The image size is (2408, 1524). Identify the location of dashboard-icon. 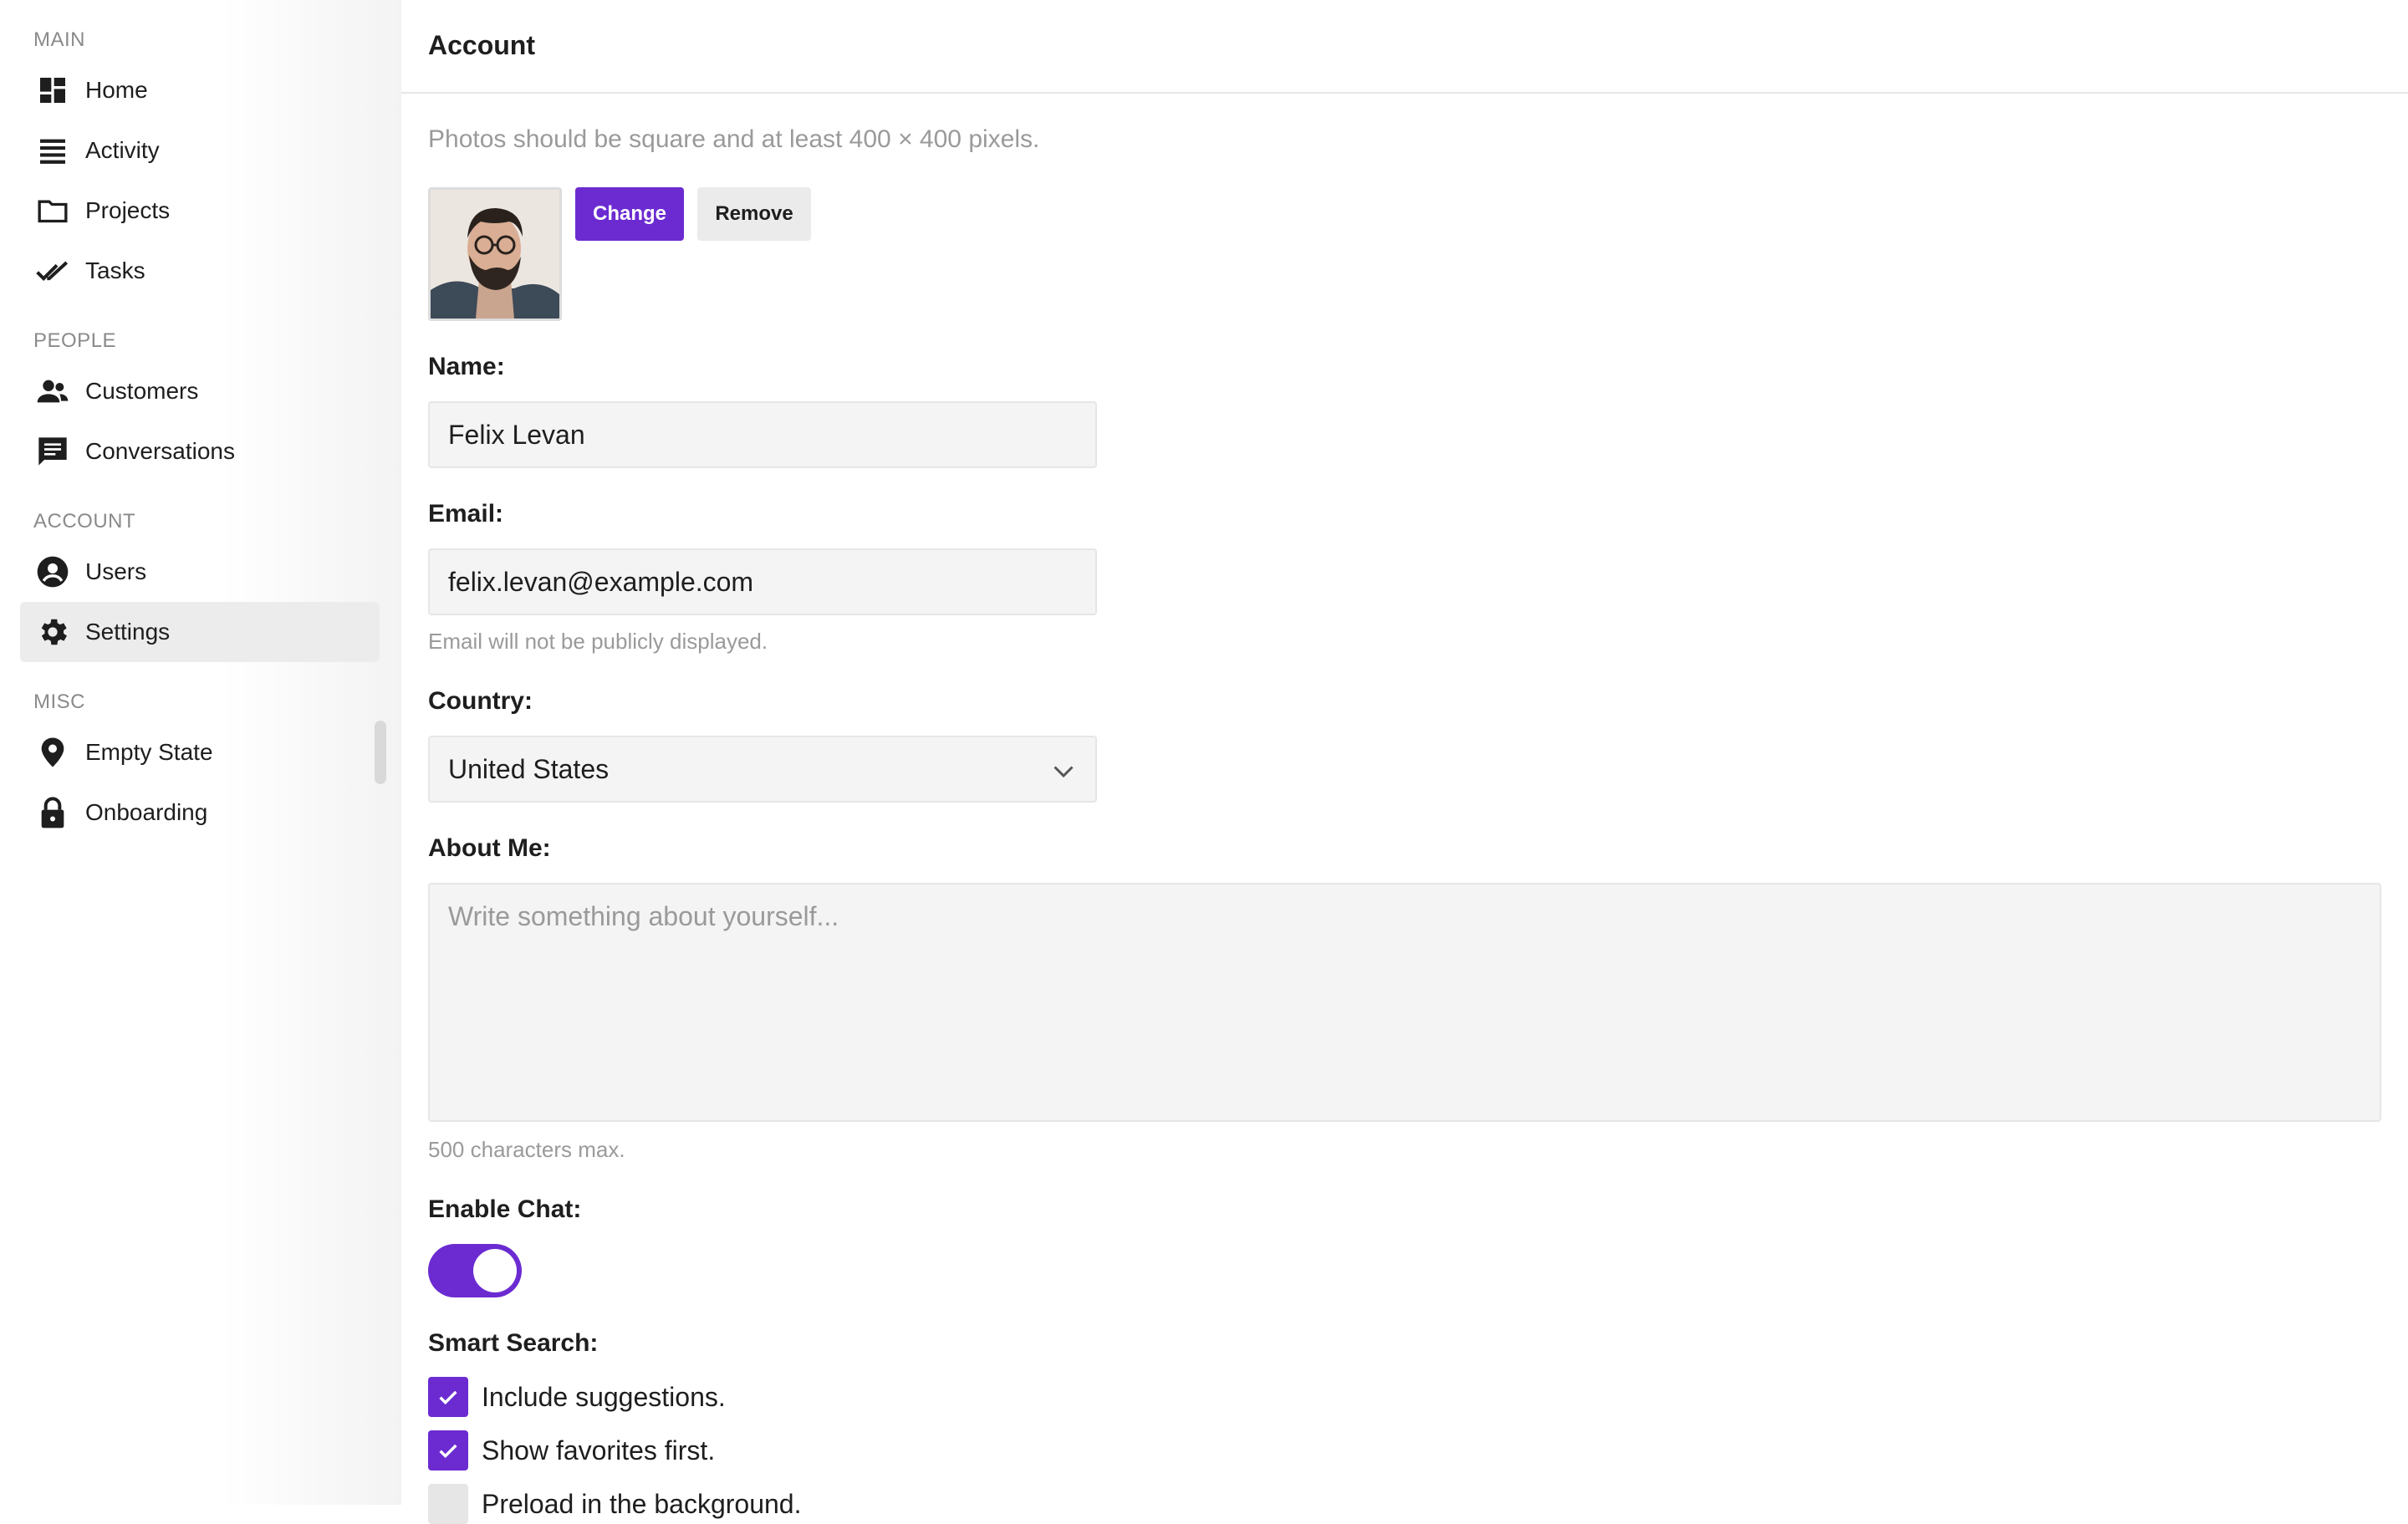
(53, 90).